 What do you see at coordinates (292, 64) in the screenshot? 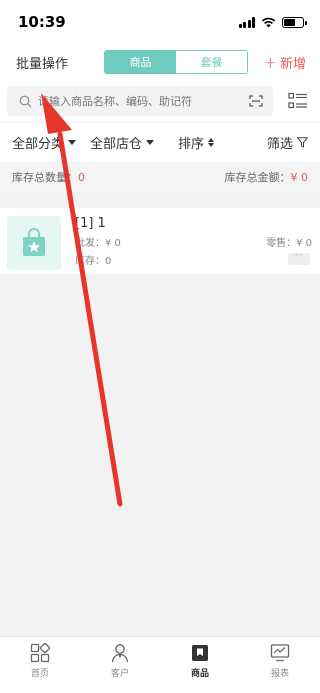
I see `add-label: 新增` at bounding box center [292, 64].